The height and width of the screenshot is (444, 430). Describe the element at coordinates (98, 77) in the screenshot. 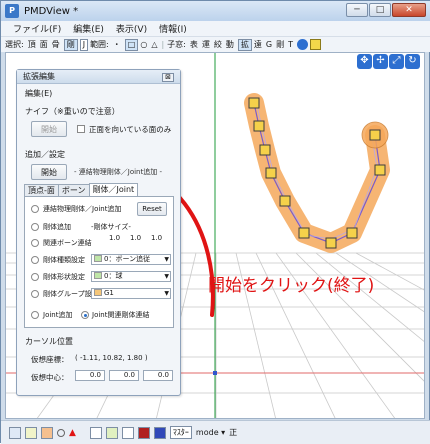

I see `panel-title: 拡張編集` at that location.